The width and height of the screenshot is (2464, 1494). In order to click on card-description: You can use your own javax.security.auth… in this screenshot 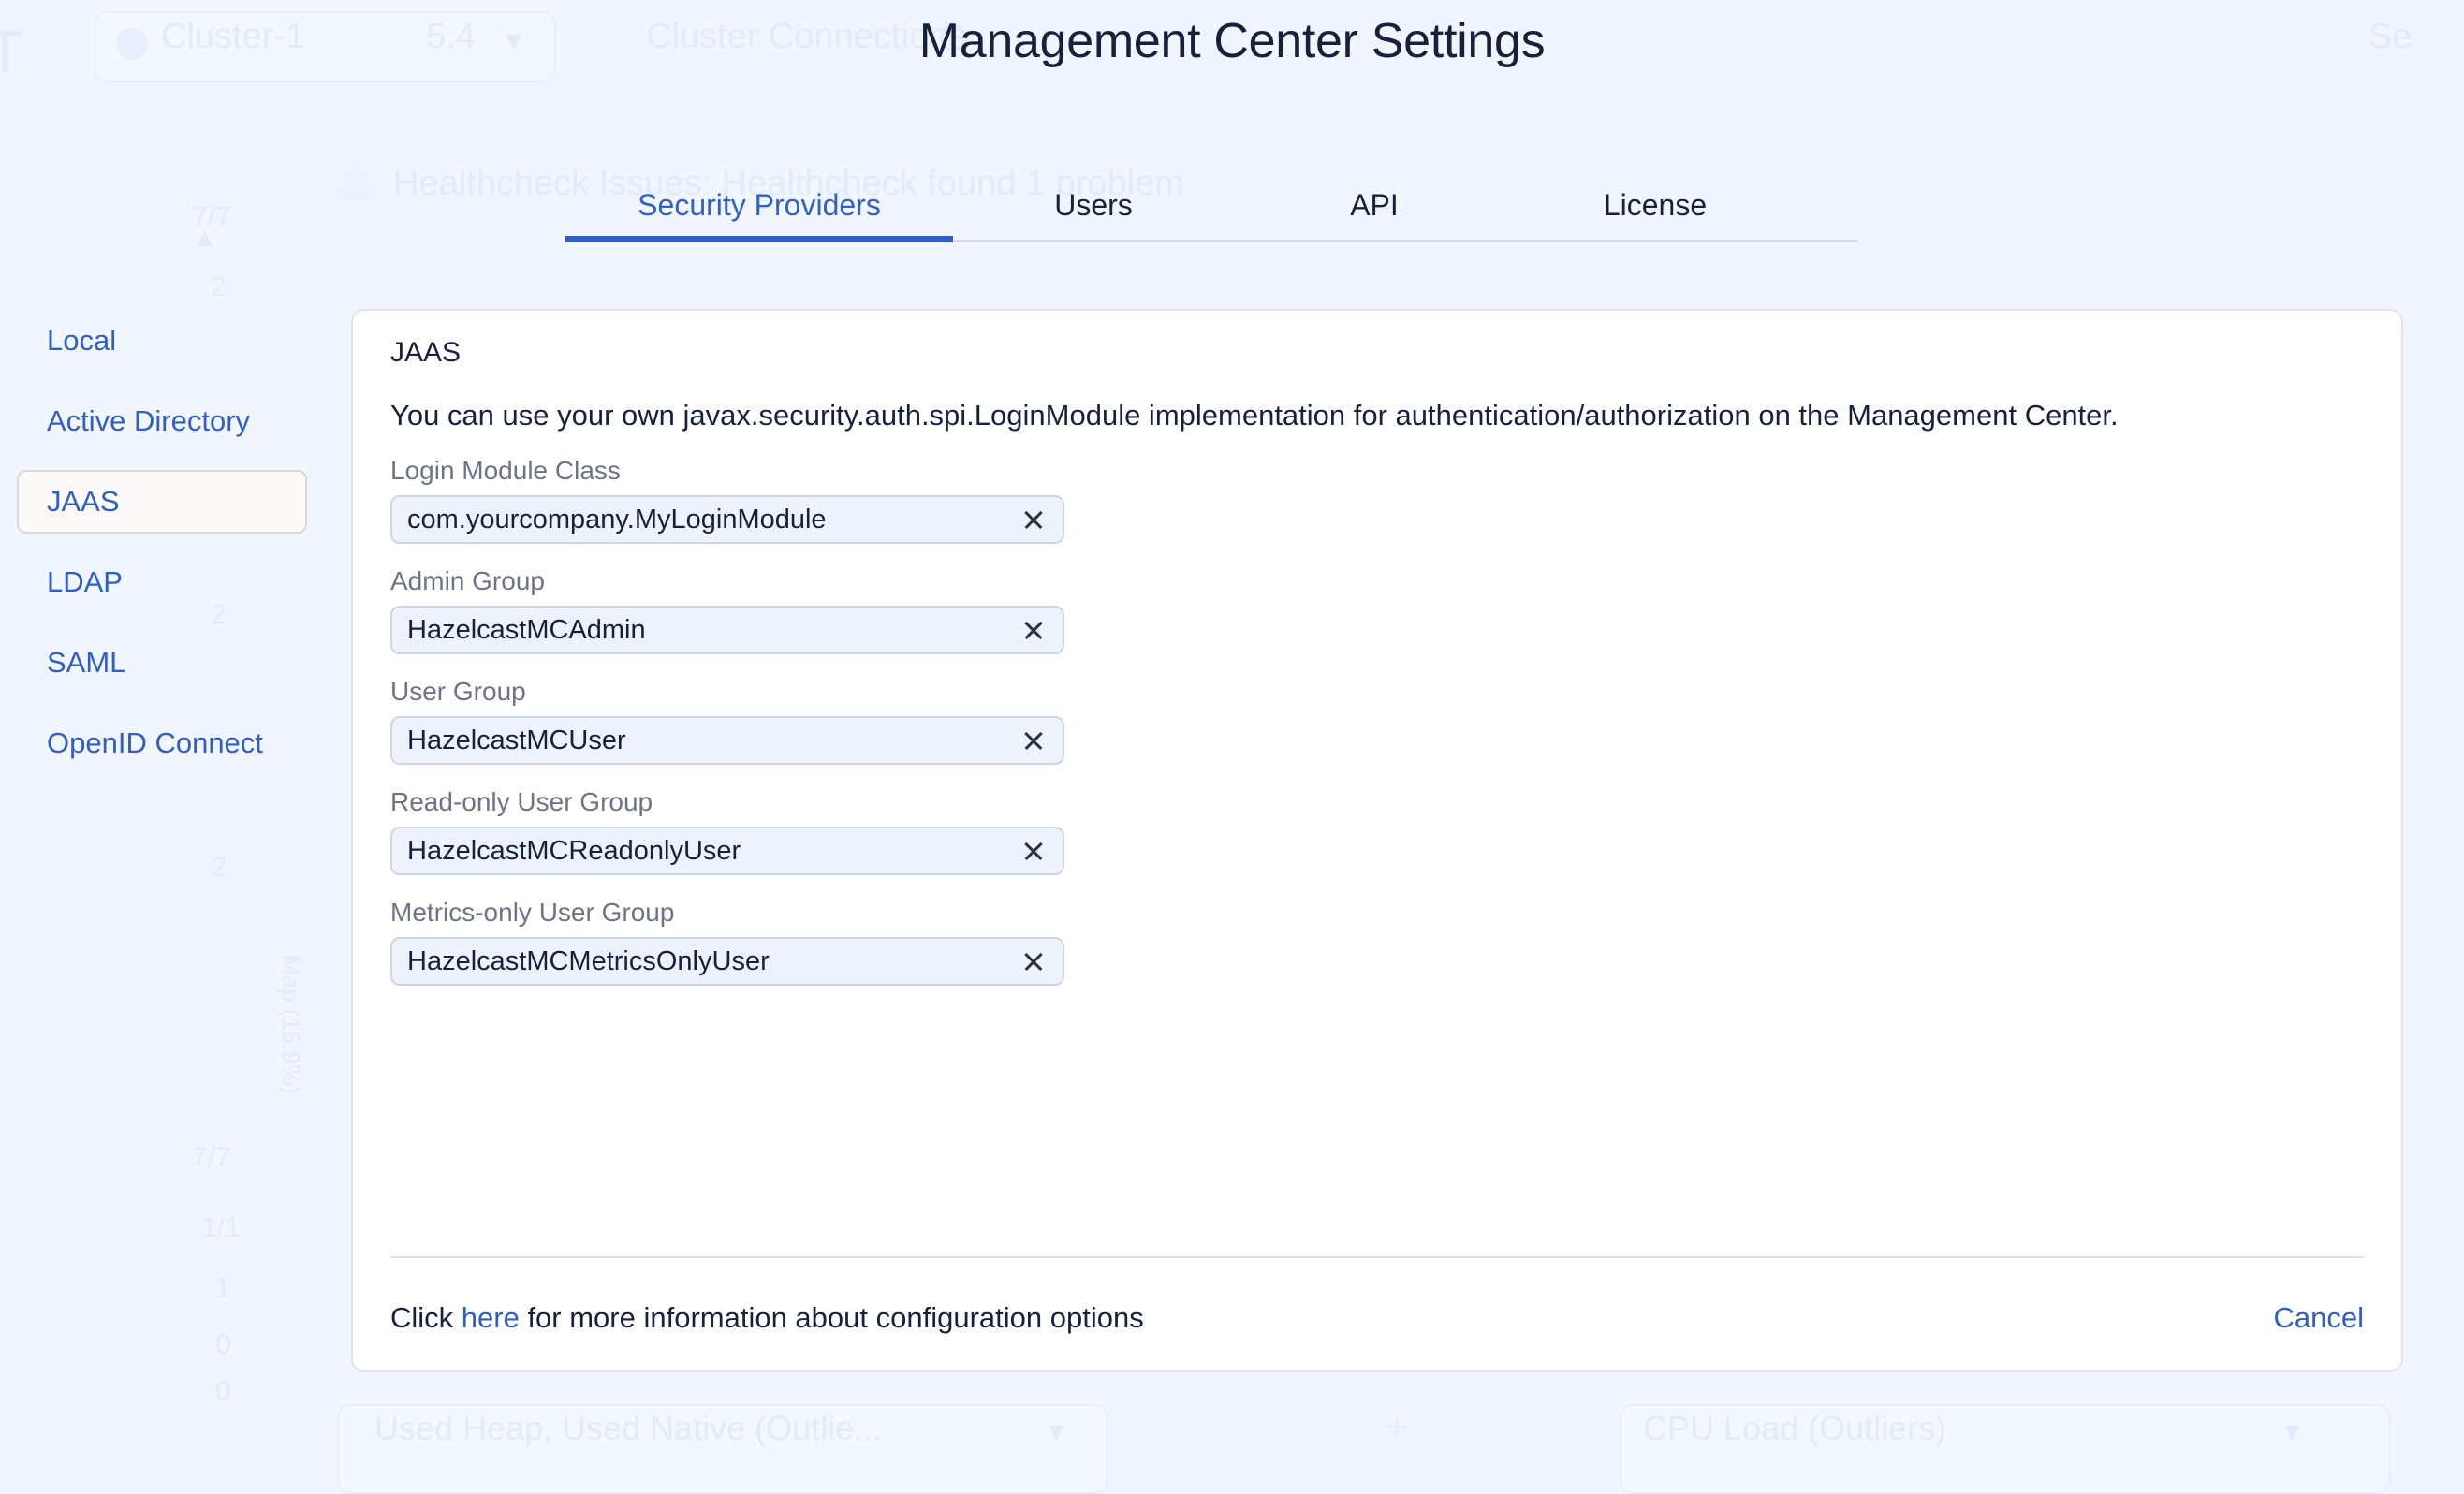, I will do `click(1254, 415)`.